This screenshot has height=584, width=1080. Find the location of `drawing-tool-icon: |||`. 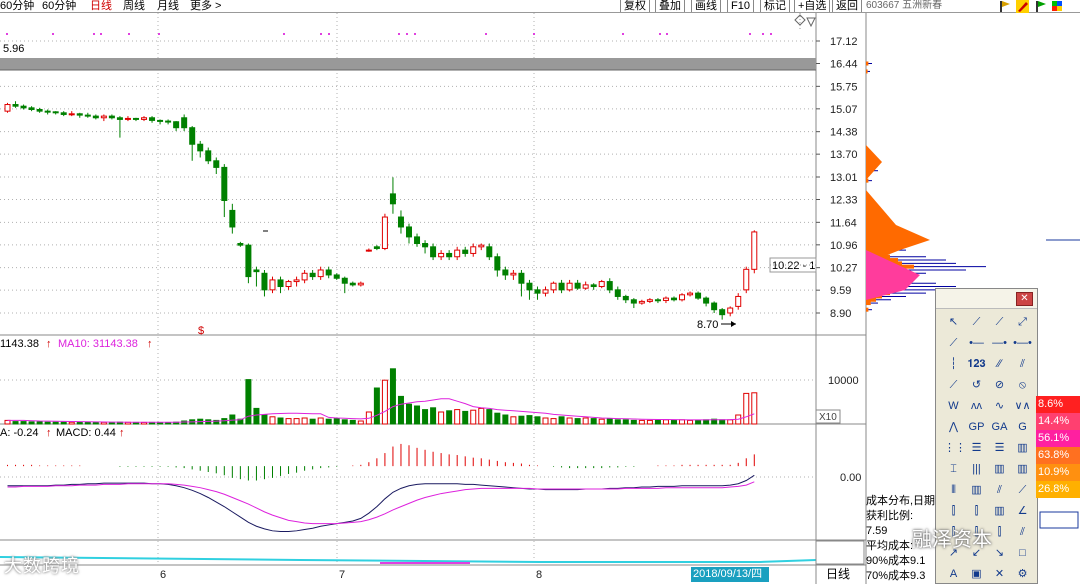

drawing-tool-icon: ||| is located at coordinates (976, 469).